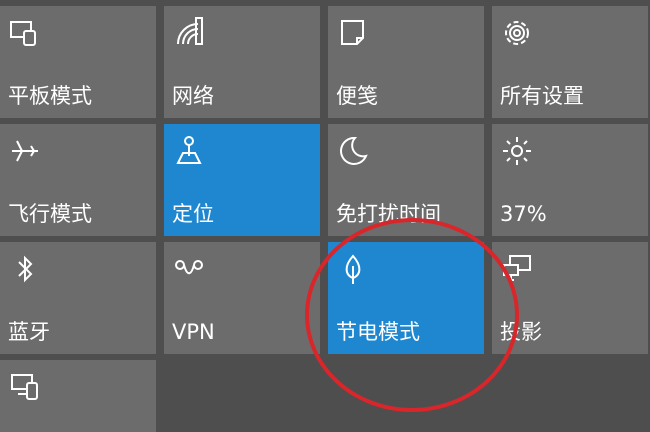 This screenshot has width=650, height=432. What do you see at coordinates (193, 332) in the screenshot?
I see `vpn-label: VPN` at bounding box center [193, 332].